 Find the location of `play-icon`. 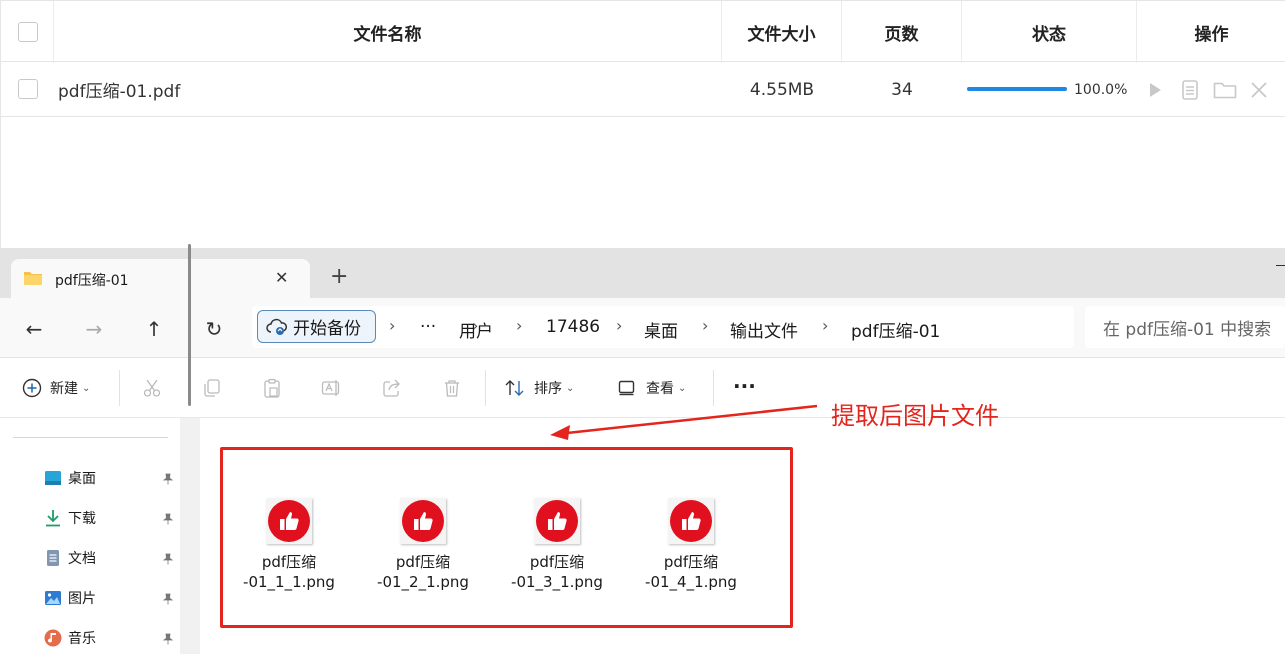

play-icon is located at coordinates (1155, 90).